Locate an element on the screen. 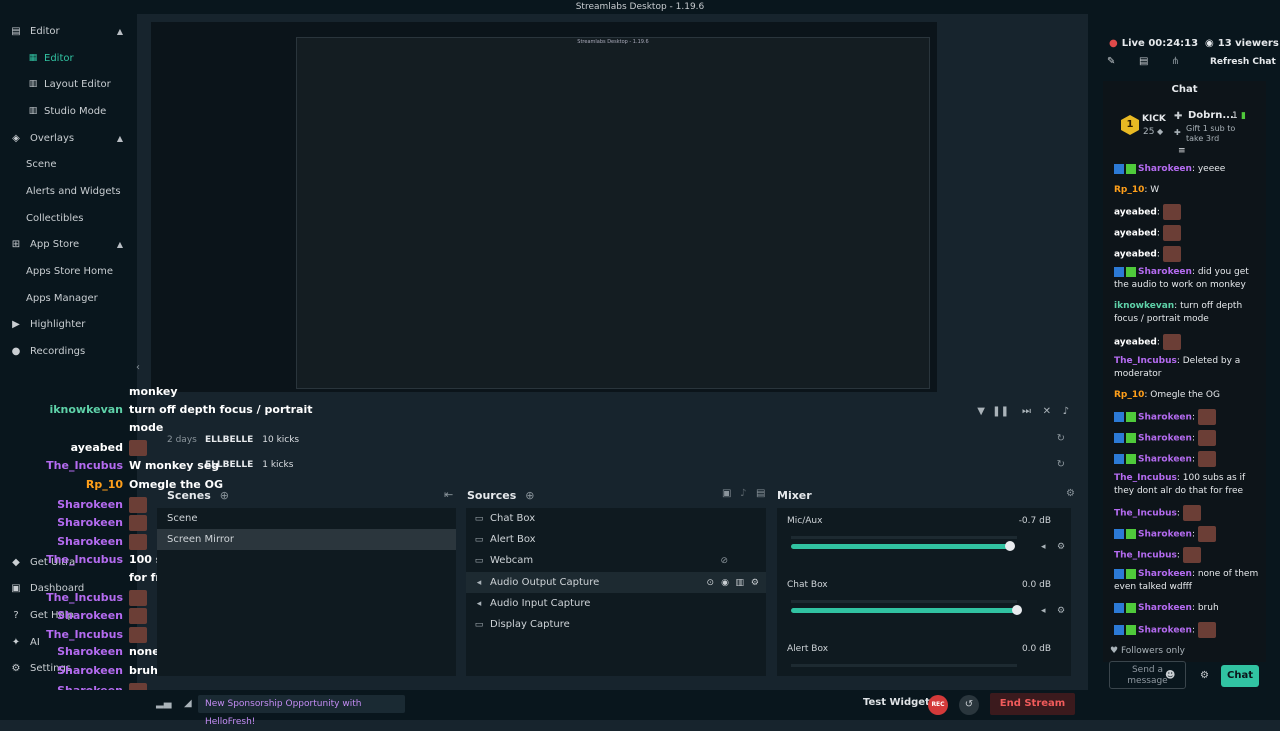 This screenshot has height=731, width=1280. sources-header: Sources ⊕ is located at coordinates (500, 495).